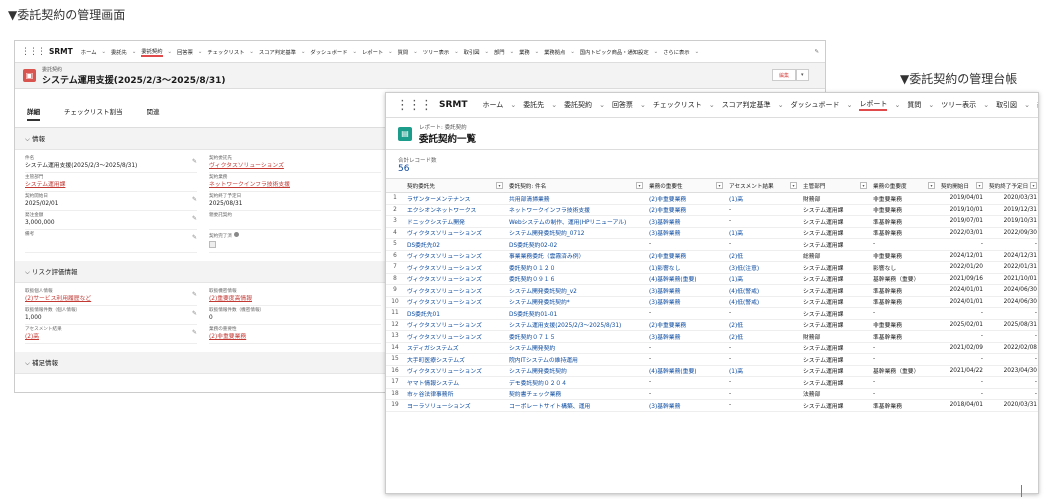 The height and width of the screenshot is (499, 1054). Describe the element at coordinates (455, 198) in the screenshot. I see `table-cell: ラザンターメンテナンス` at that location.